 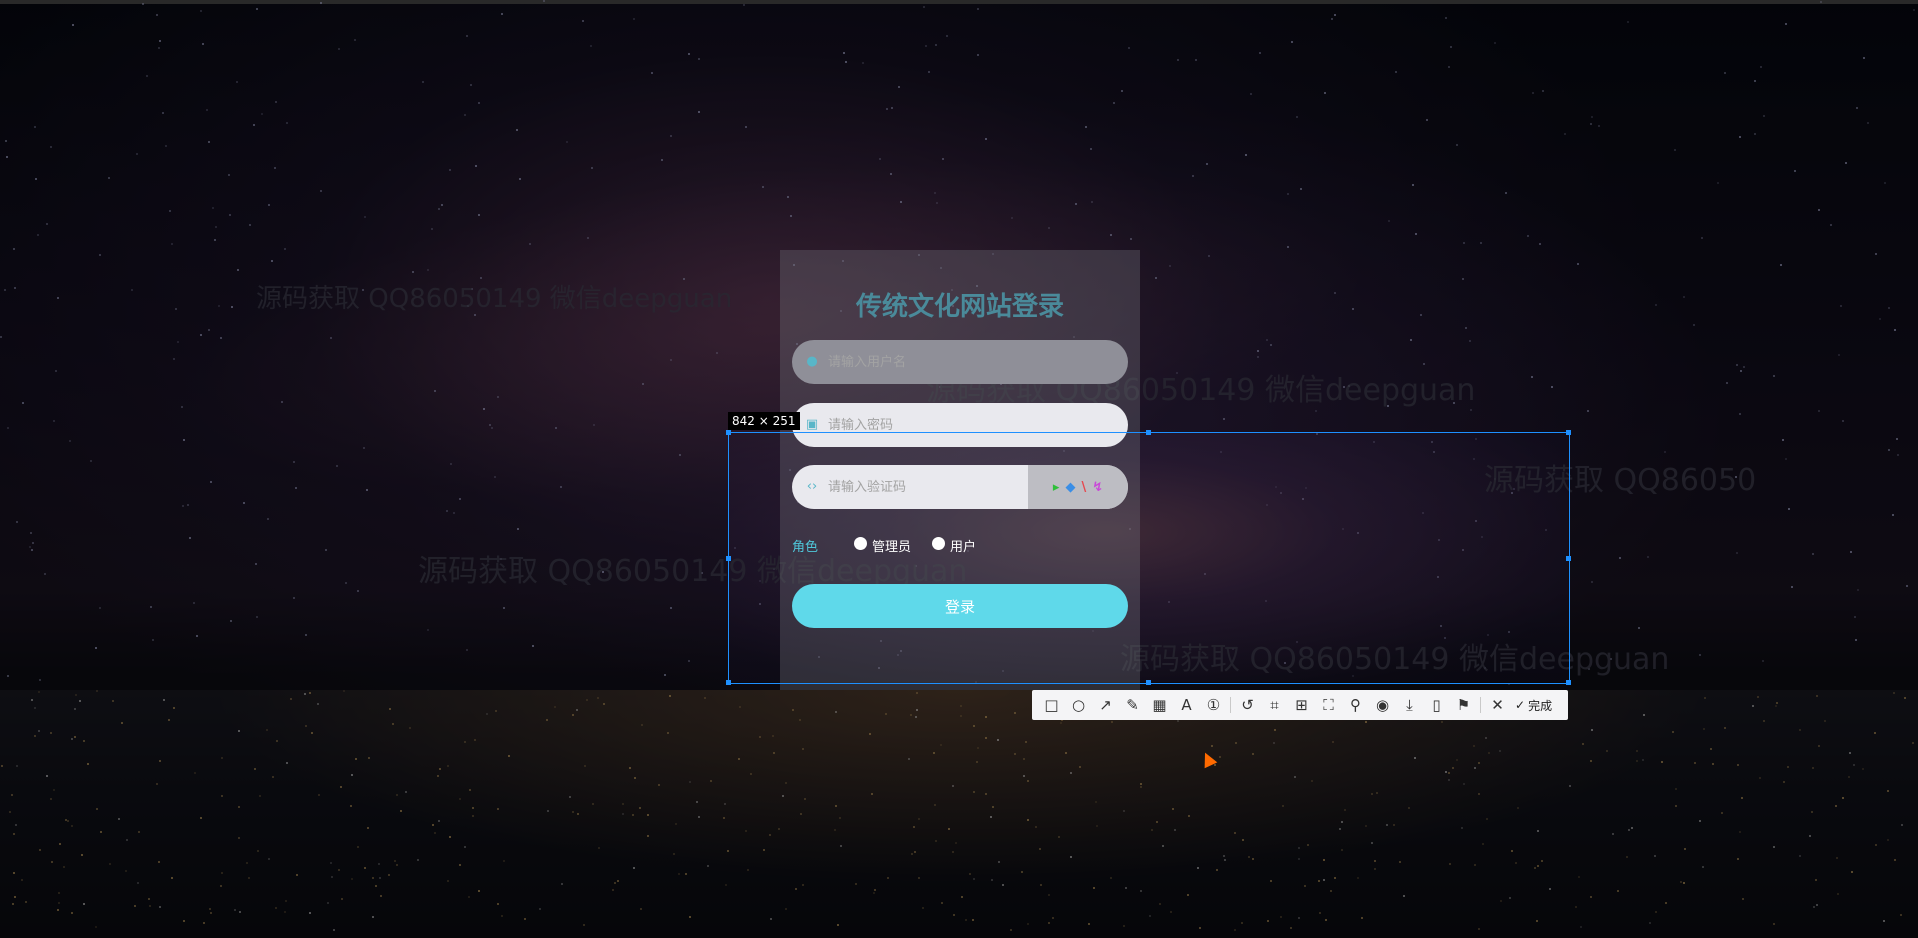 I want to click on screenshot-selection, so click(x=1149, y=558).